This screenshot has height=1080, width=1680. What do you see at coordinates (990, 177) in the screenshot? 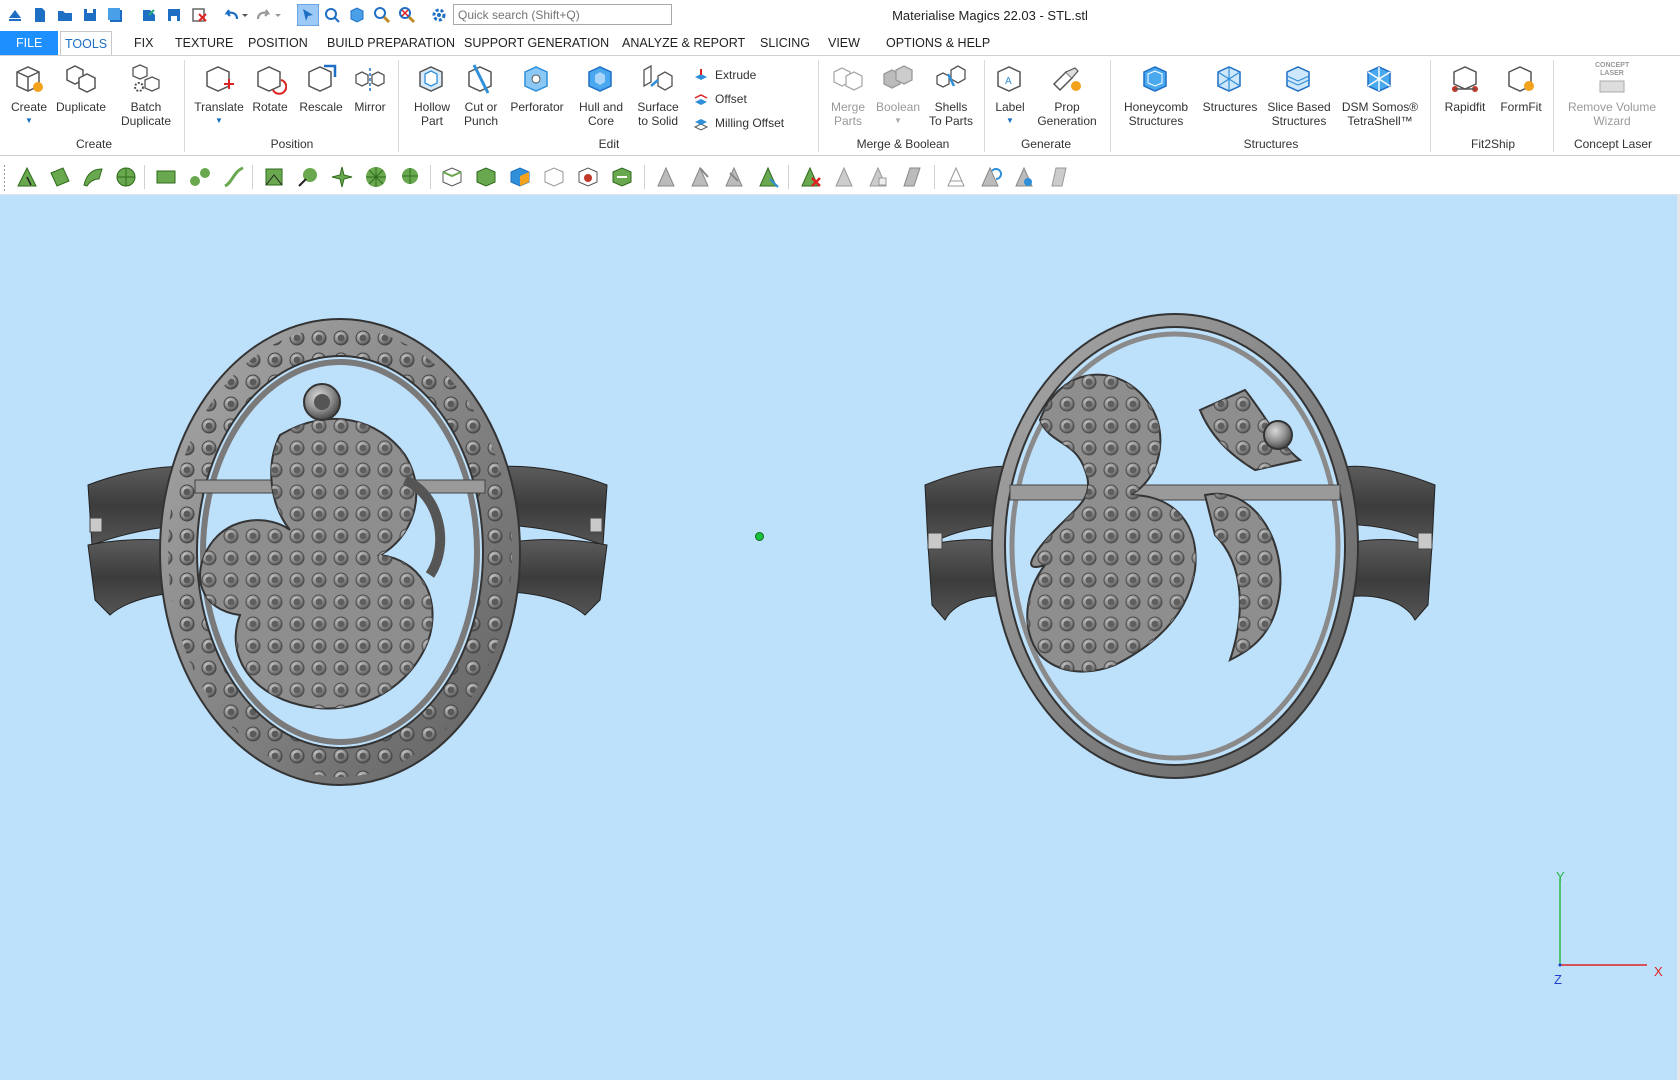
I see `triangle-stats-icon` at bounding box center [990, 177].